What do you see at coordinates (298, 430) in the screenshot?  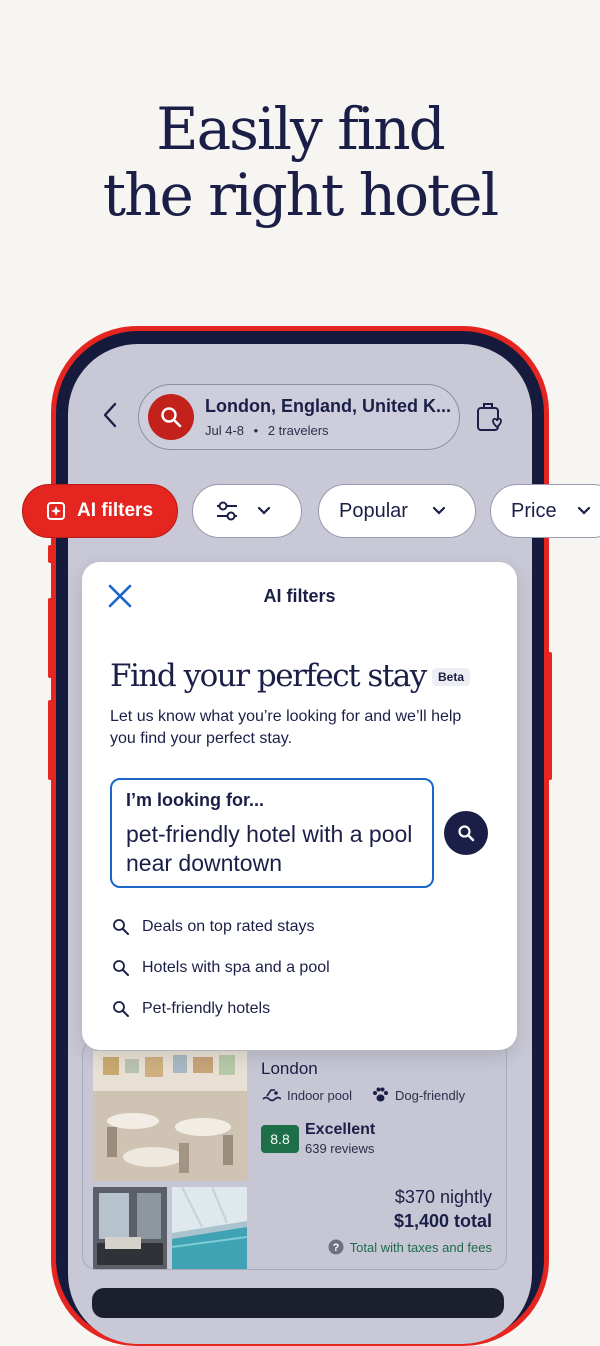 I see `search-travelers: 2 travelers` at bounding box center [298, 430].